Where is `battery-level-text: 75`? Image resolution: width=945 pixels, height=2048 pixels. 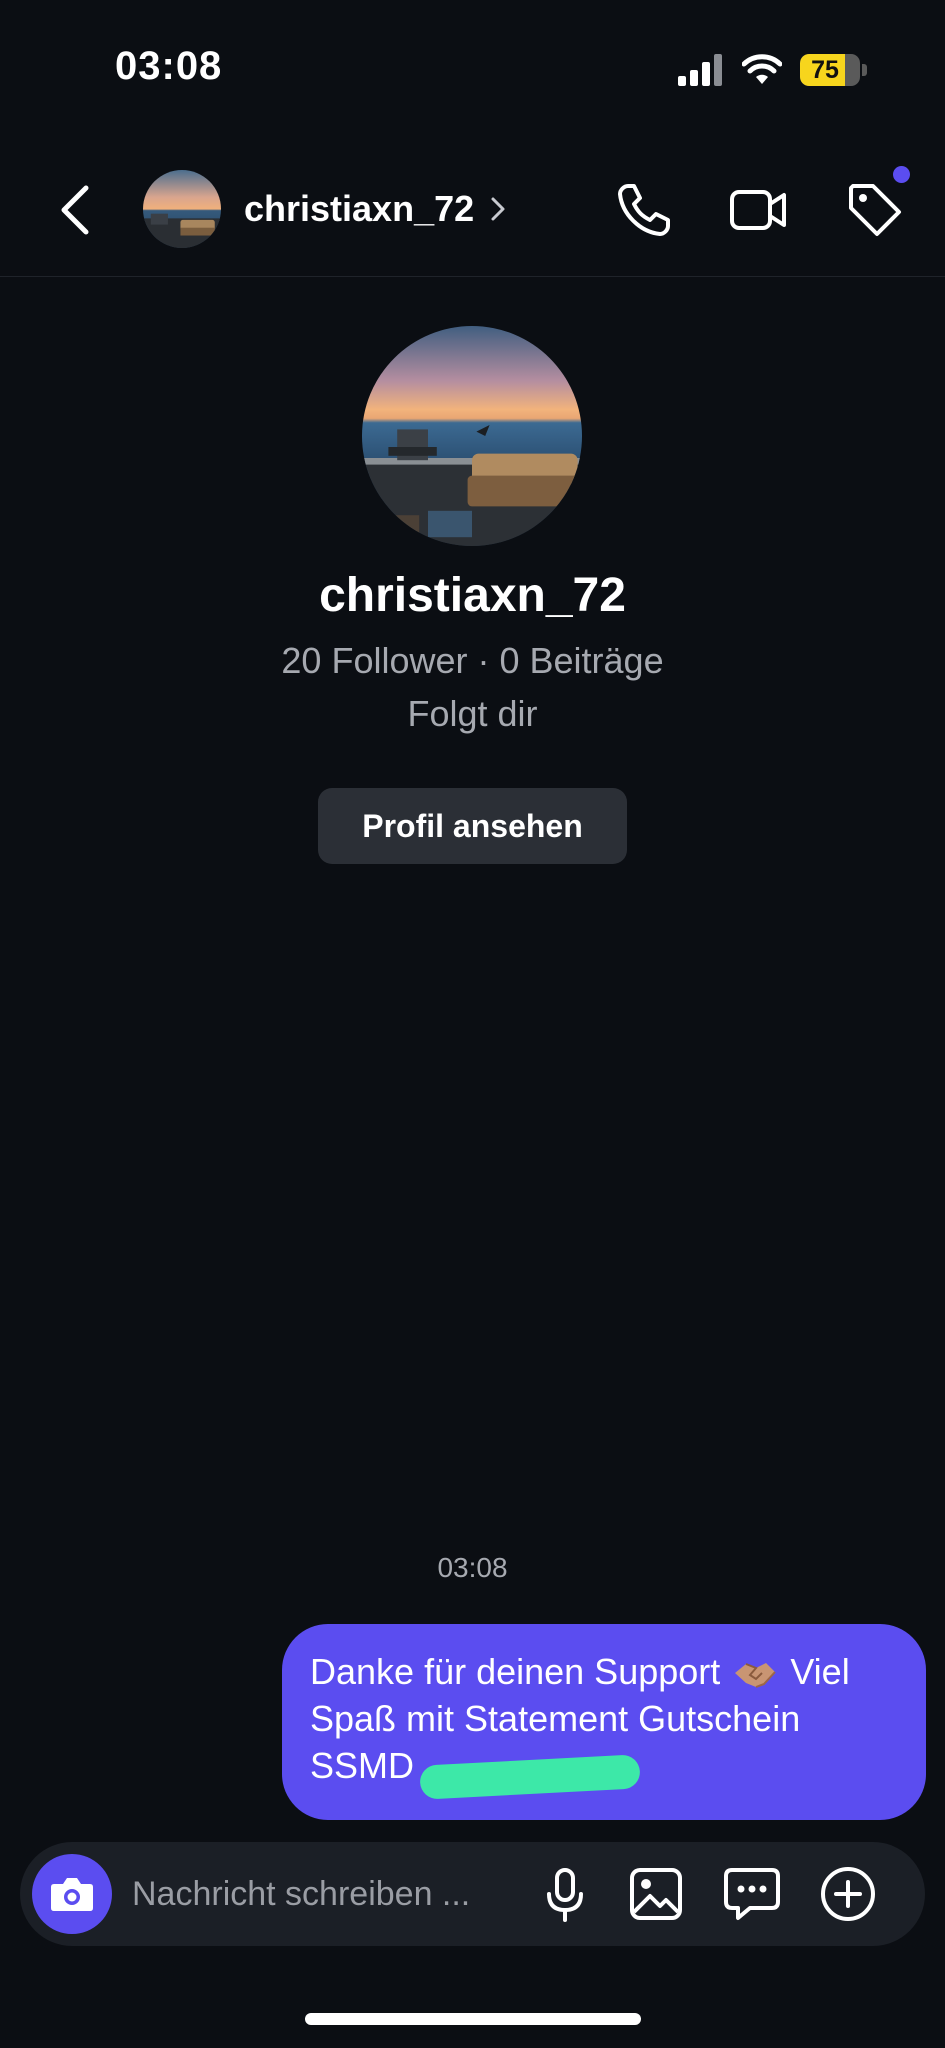
battery-level-text: 75 is located at coordinates (825, 70).